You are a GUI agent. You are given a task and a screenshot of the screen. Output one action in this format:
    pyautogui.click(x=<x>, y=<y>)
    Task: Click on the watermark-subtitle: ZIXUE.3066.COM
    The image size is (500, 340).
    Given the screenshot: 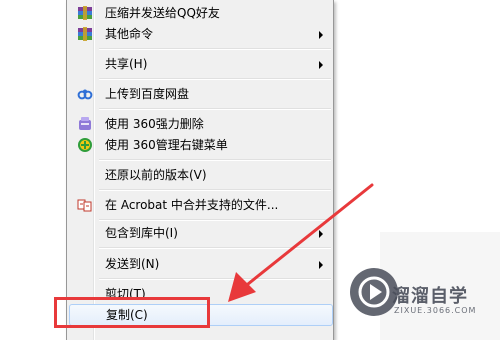 What is the action you would take?
    pyautogui.click(x=435, y=310)
    